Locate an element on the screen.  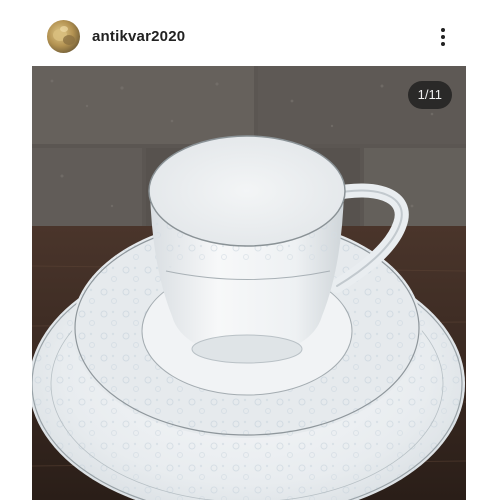
avatar-image is located at coordinates (64, 35).